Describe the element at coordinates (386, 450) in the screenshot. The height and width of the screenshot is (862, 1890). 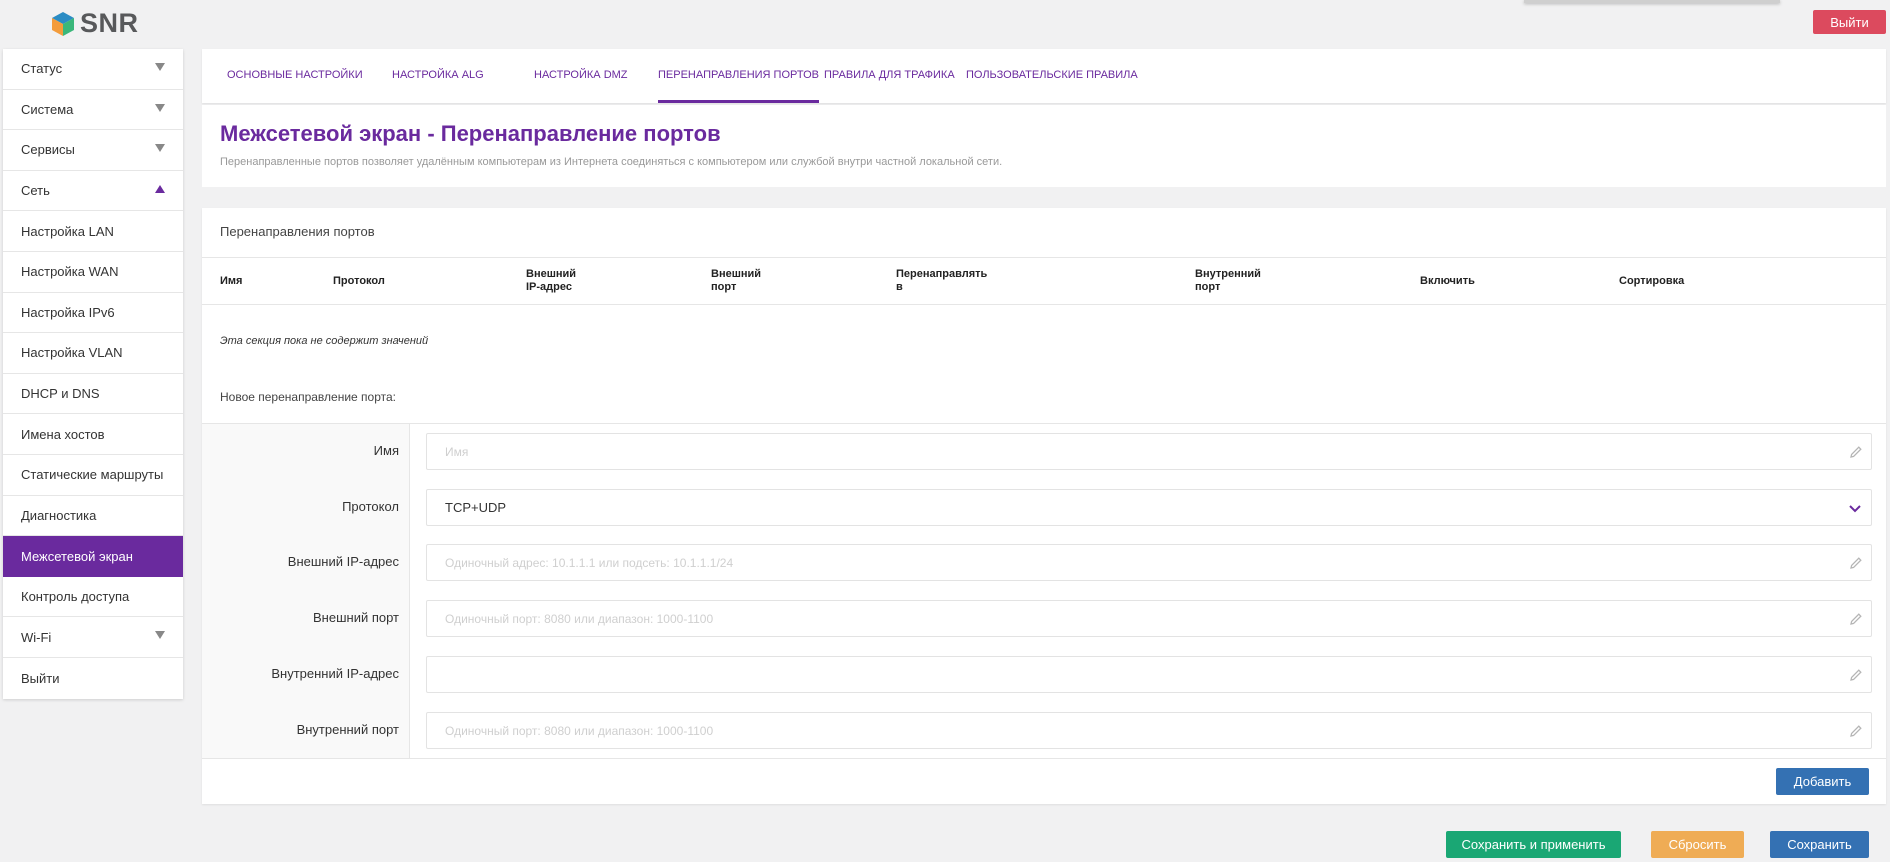
I see `name-label: Имя` at that location.